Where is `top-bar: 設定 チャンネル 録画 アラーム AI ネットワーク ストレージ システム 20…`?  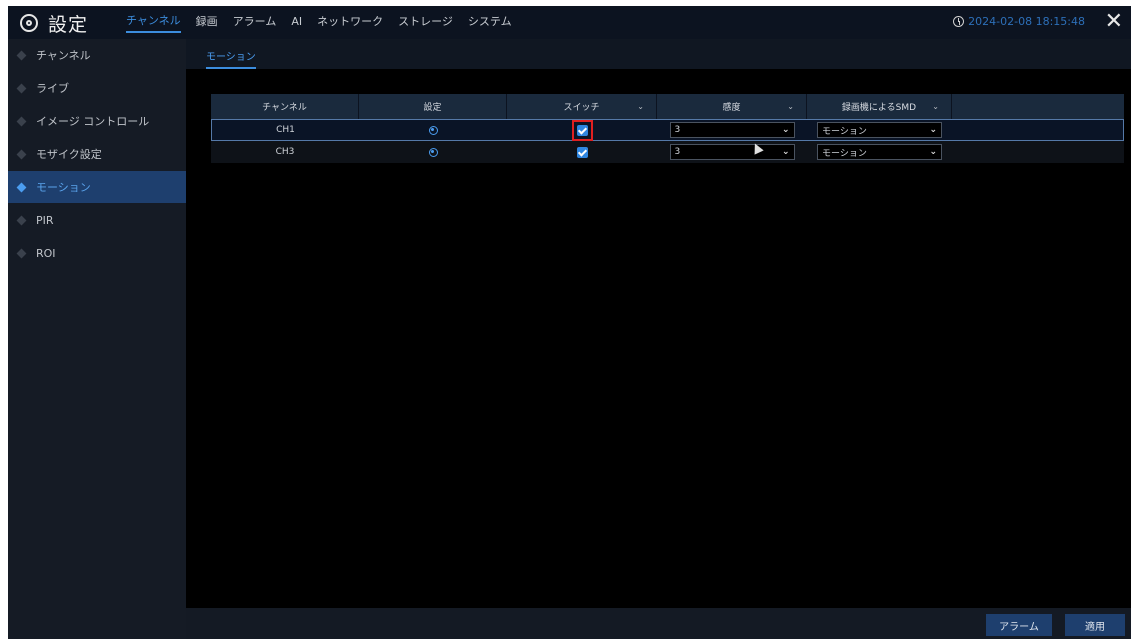 top-bar: 設定 チャンネル 録画 アラーム AI ネットワーク ストレージ システム 20… is located at coordinates (569, 22).